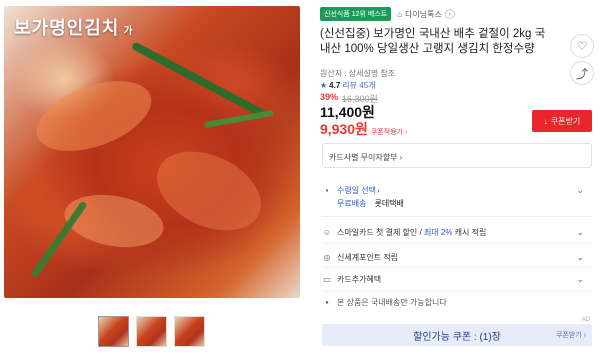 This screenshot has width=600, height=355. I want to click on coin-icon: ◎, so click(327, 257).